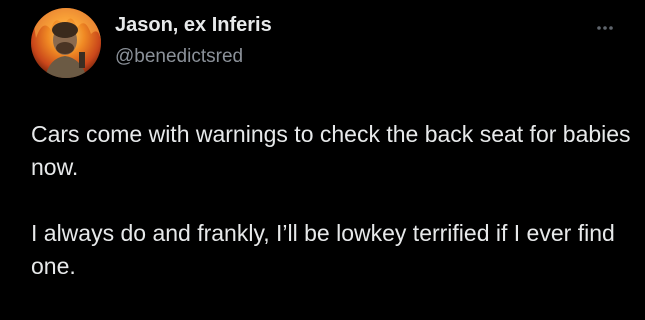 The image size is (645, 320). Describe the element at coordinates (193, 25) in the screenshot. I see `author-display-name: Jason, ex Inferis` at that location.